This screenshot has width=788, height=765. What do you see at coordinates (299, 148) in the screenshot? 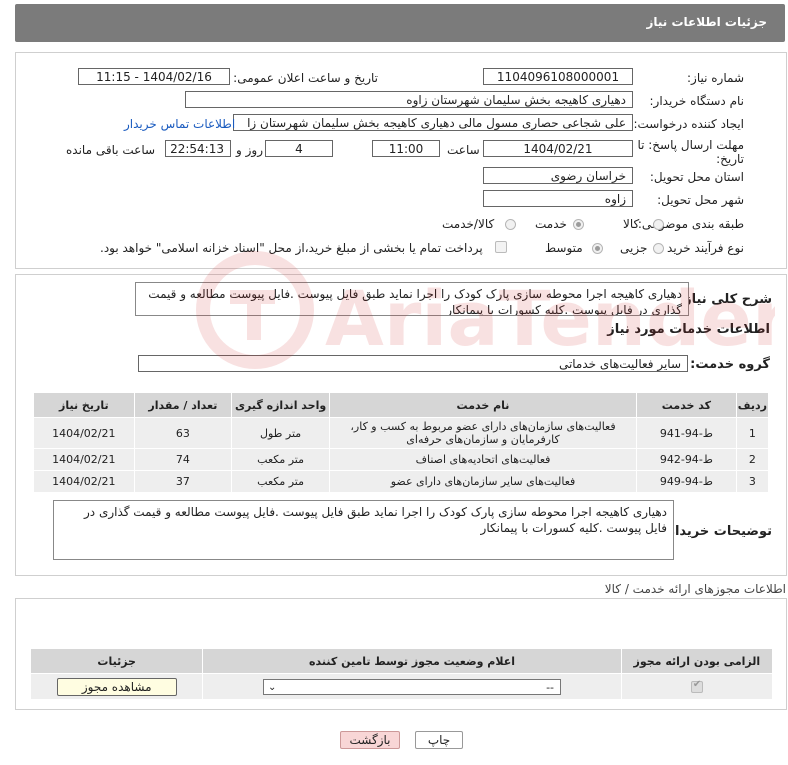
I see `days-field: 4` at bounding box center [299, 148].